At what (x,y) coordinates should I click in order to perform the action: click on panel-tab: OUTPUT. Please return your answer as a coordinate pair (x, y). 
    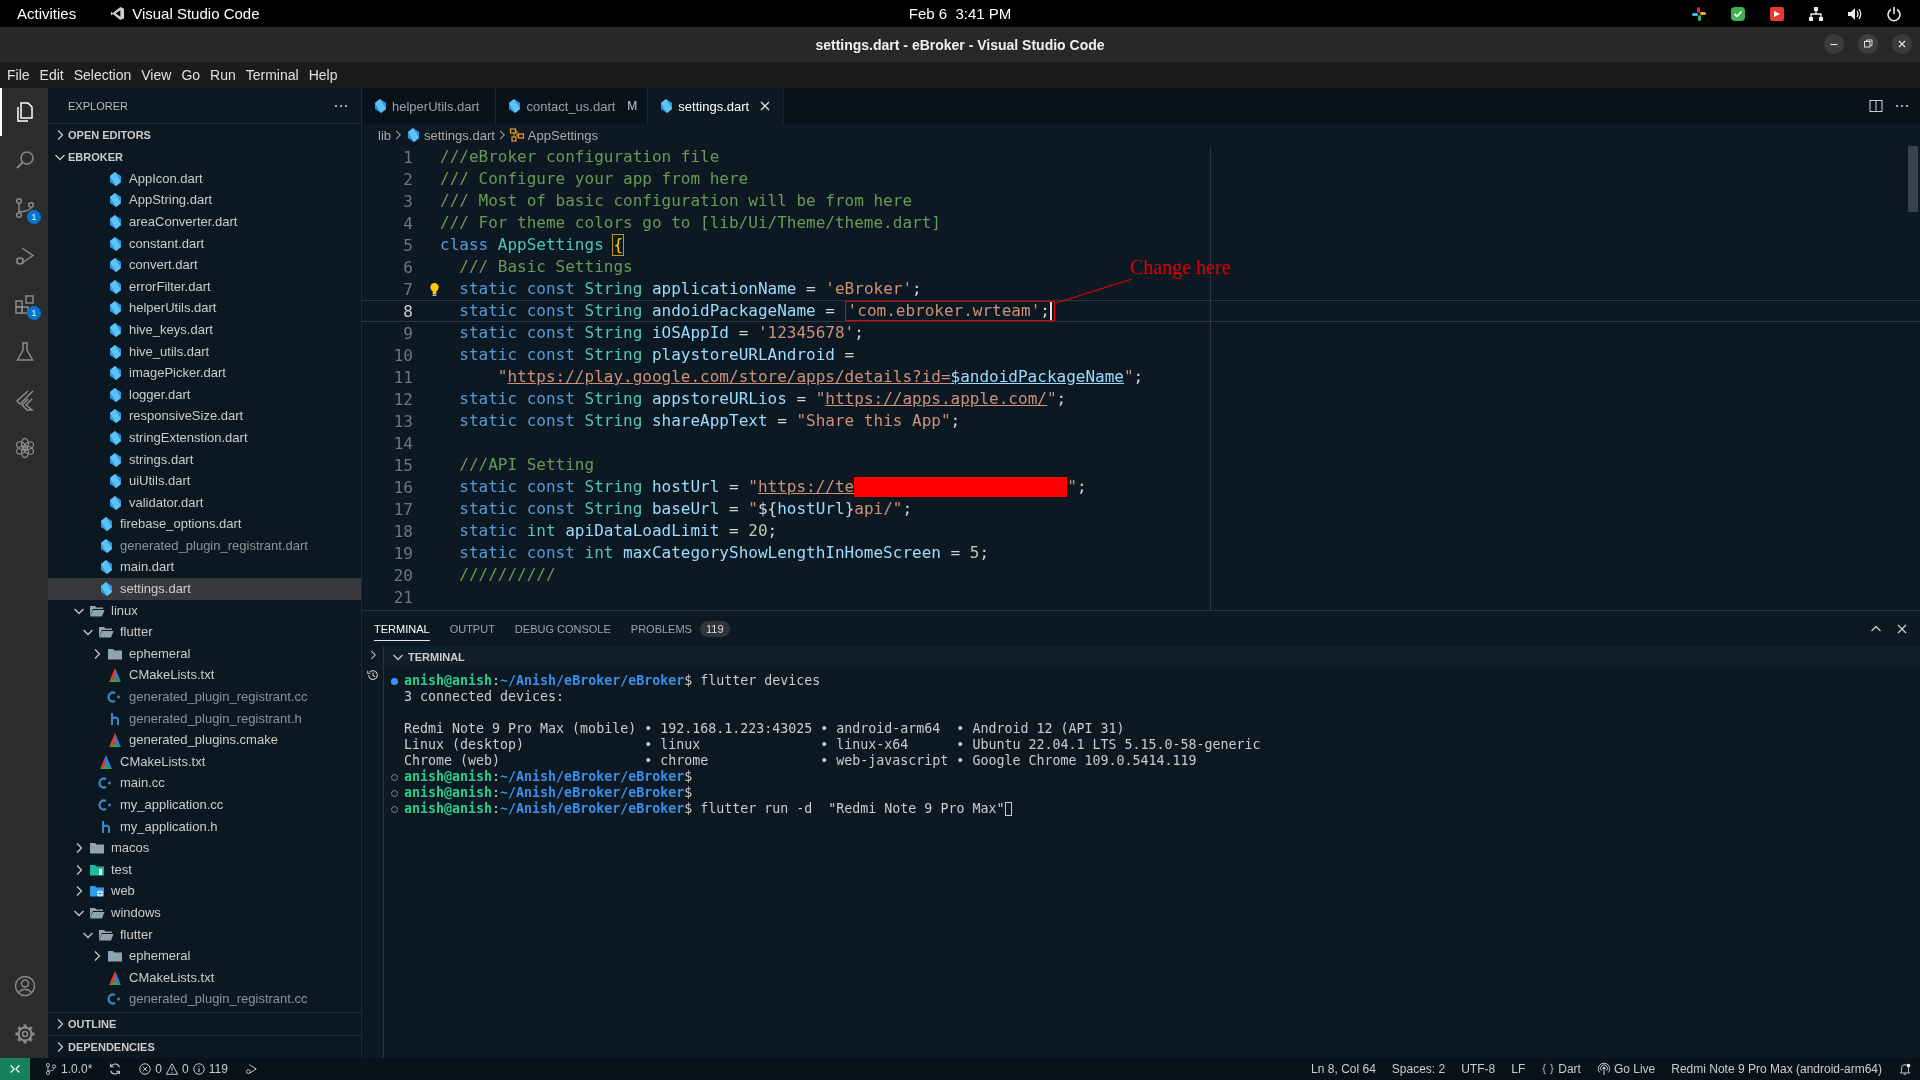
    Looking at the image, I should click on (472, 628).